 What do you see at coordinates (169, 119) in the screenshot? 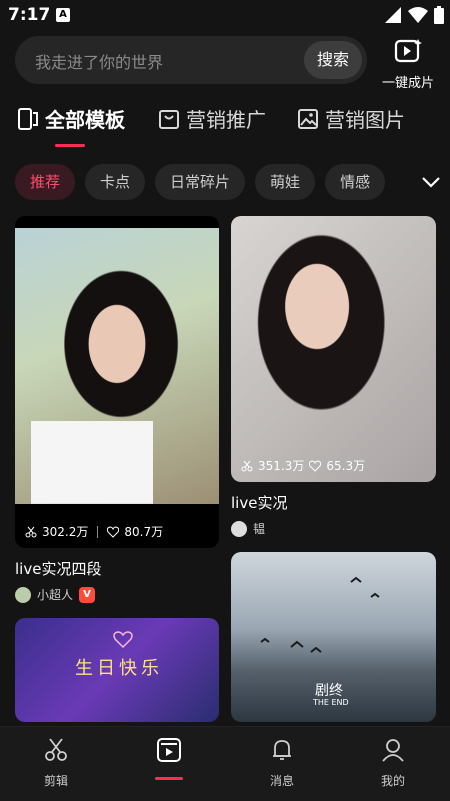
I see `shopping-bag-icon` at bounding box center [169, 119].